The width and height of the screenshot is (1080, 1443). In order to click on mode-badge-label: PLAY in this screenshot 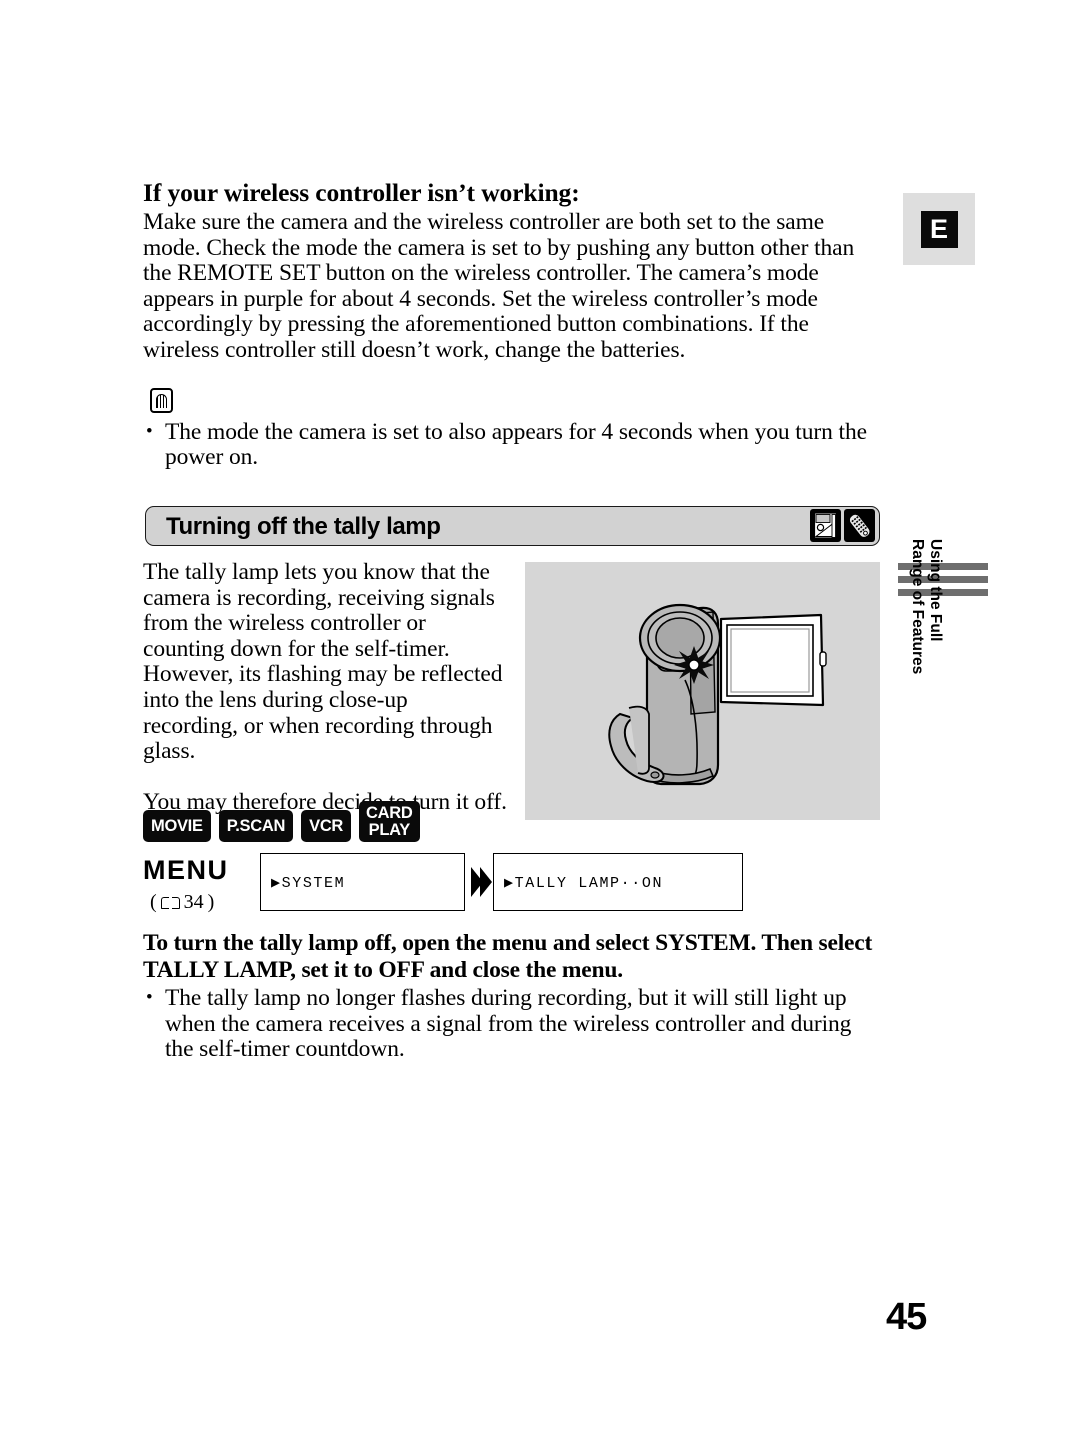, I will do `click(389, 829)`.